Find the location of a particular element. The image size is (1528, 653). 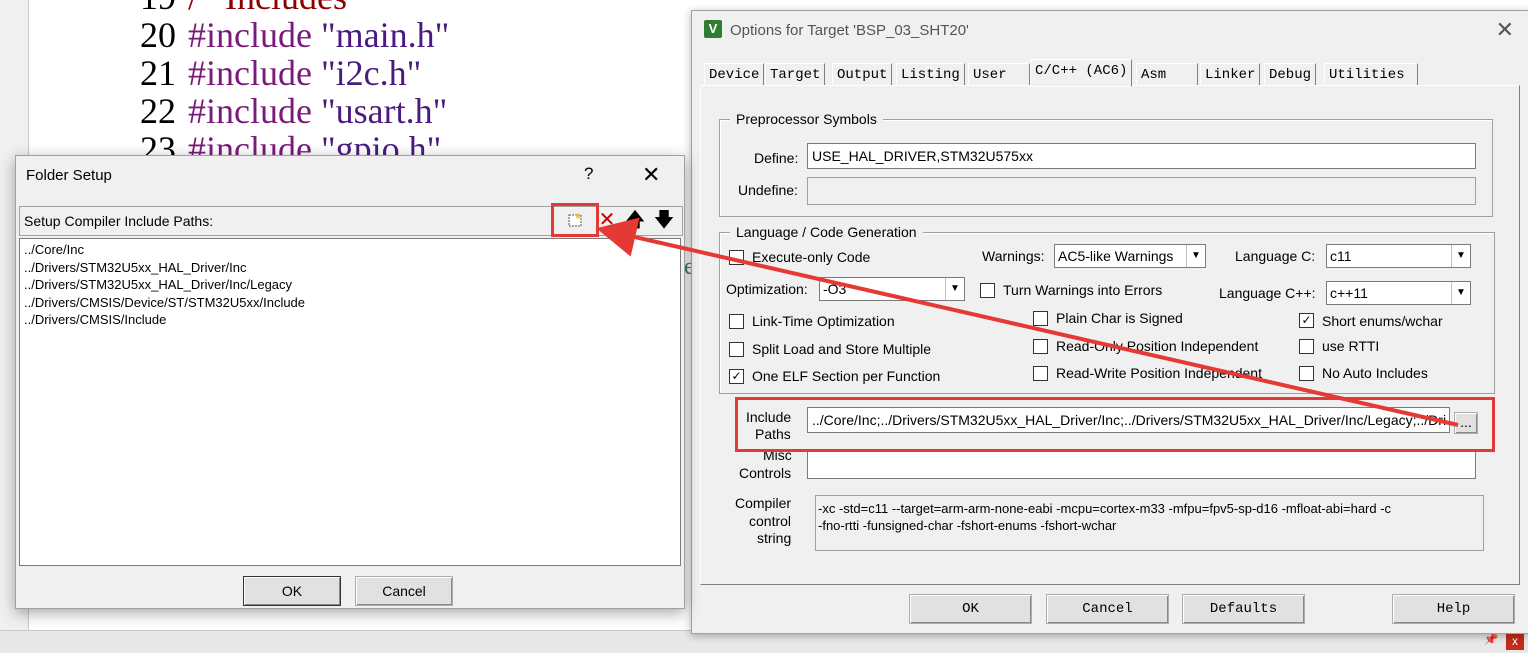

tab-cc-ac6: C/C++ (AC6) is located at coordinates (1081, 73).